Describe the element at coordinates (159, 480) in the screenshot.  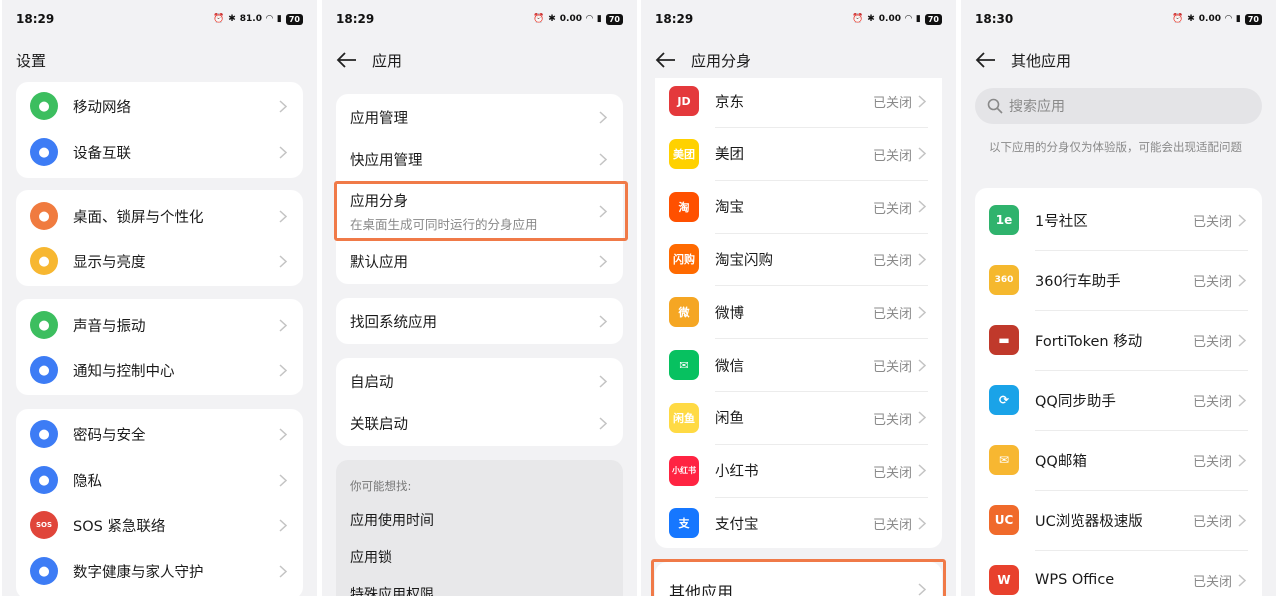
I see `settings-row: ● 隐私` at that location.